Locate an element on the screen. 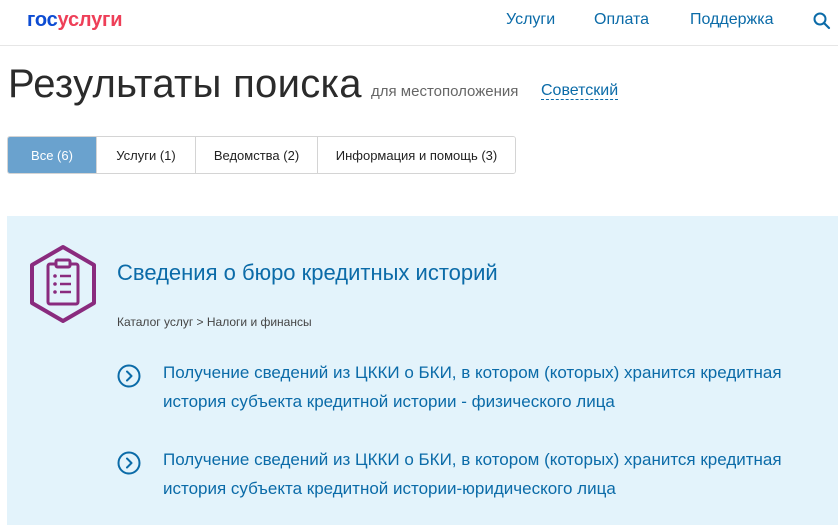 The height and width of the screenshot is (525, 838). clipboard-list-icon is located at coordinates (63, 284).